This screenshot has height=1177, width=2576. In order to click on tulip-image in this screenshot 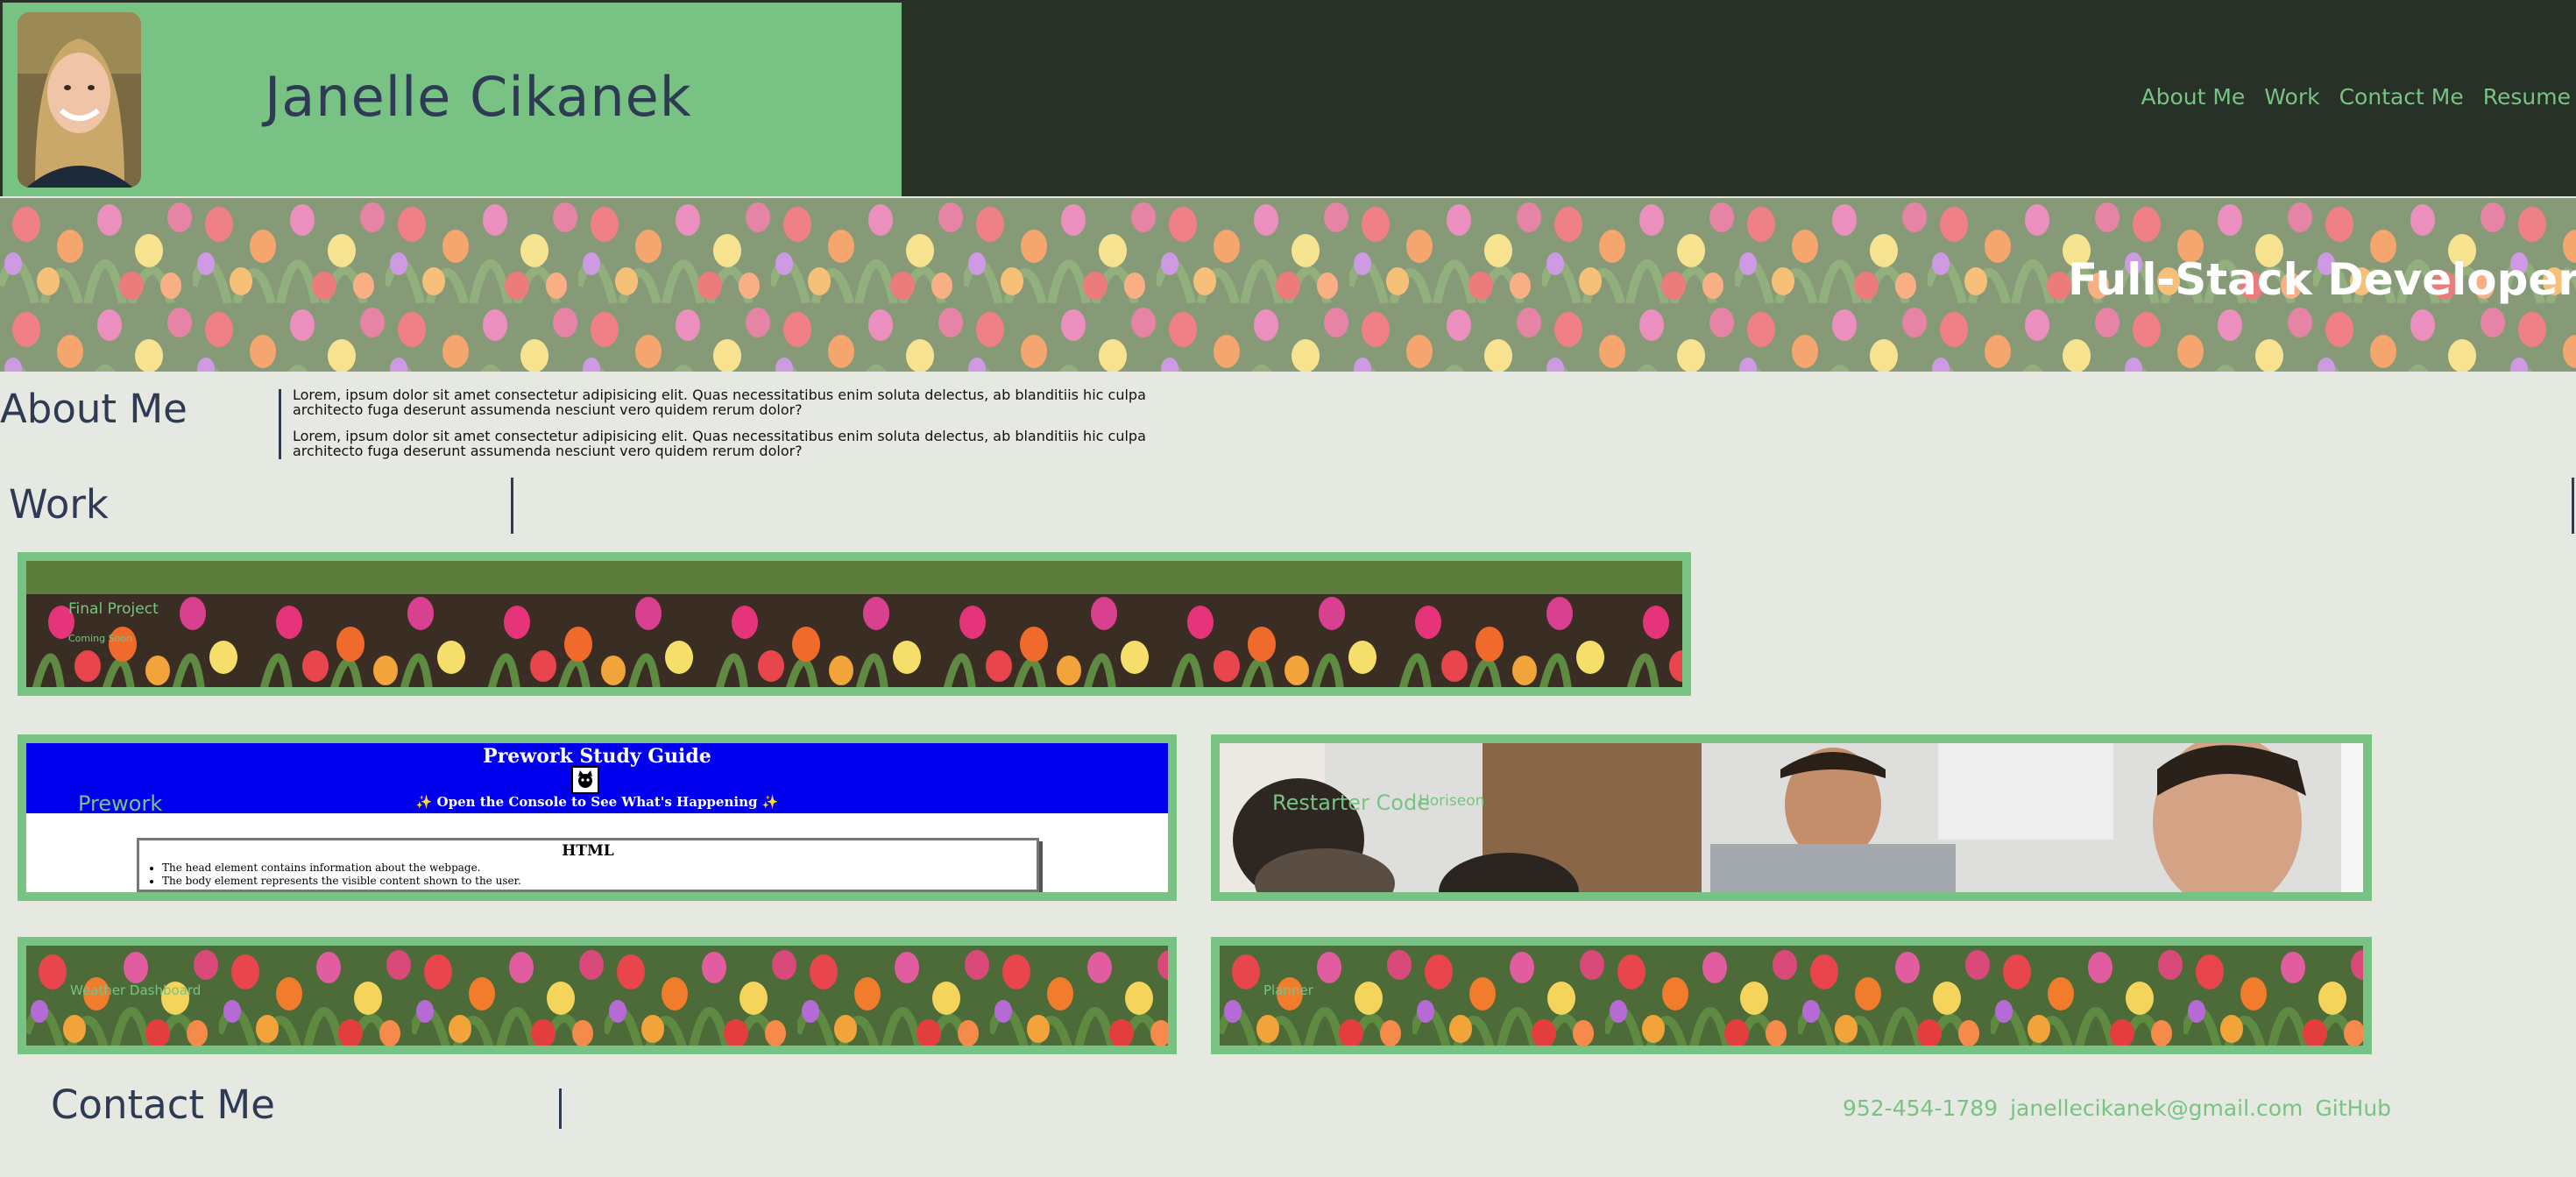, I will do `click(1791, 996)`.